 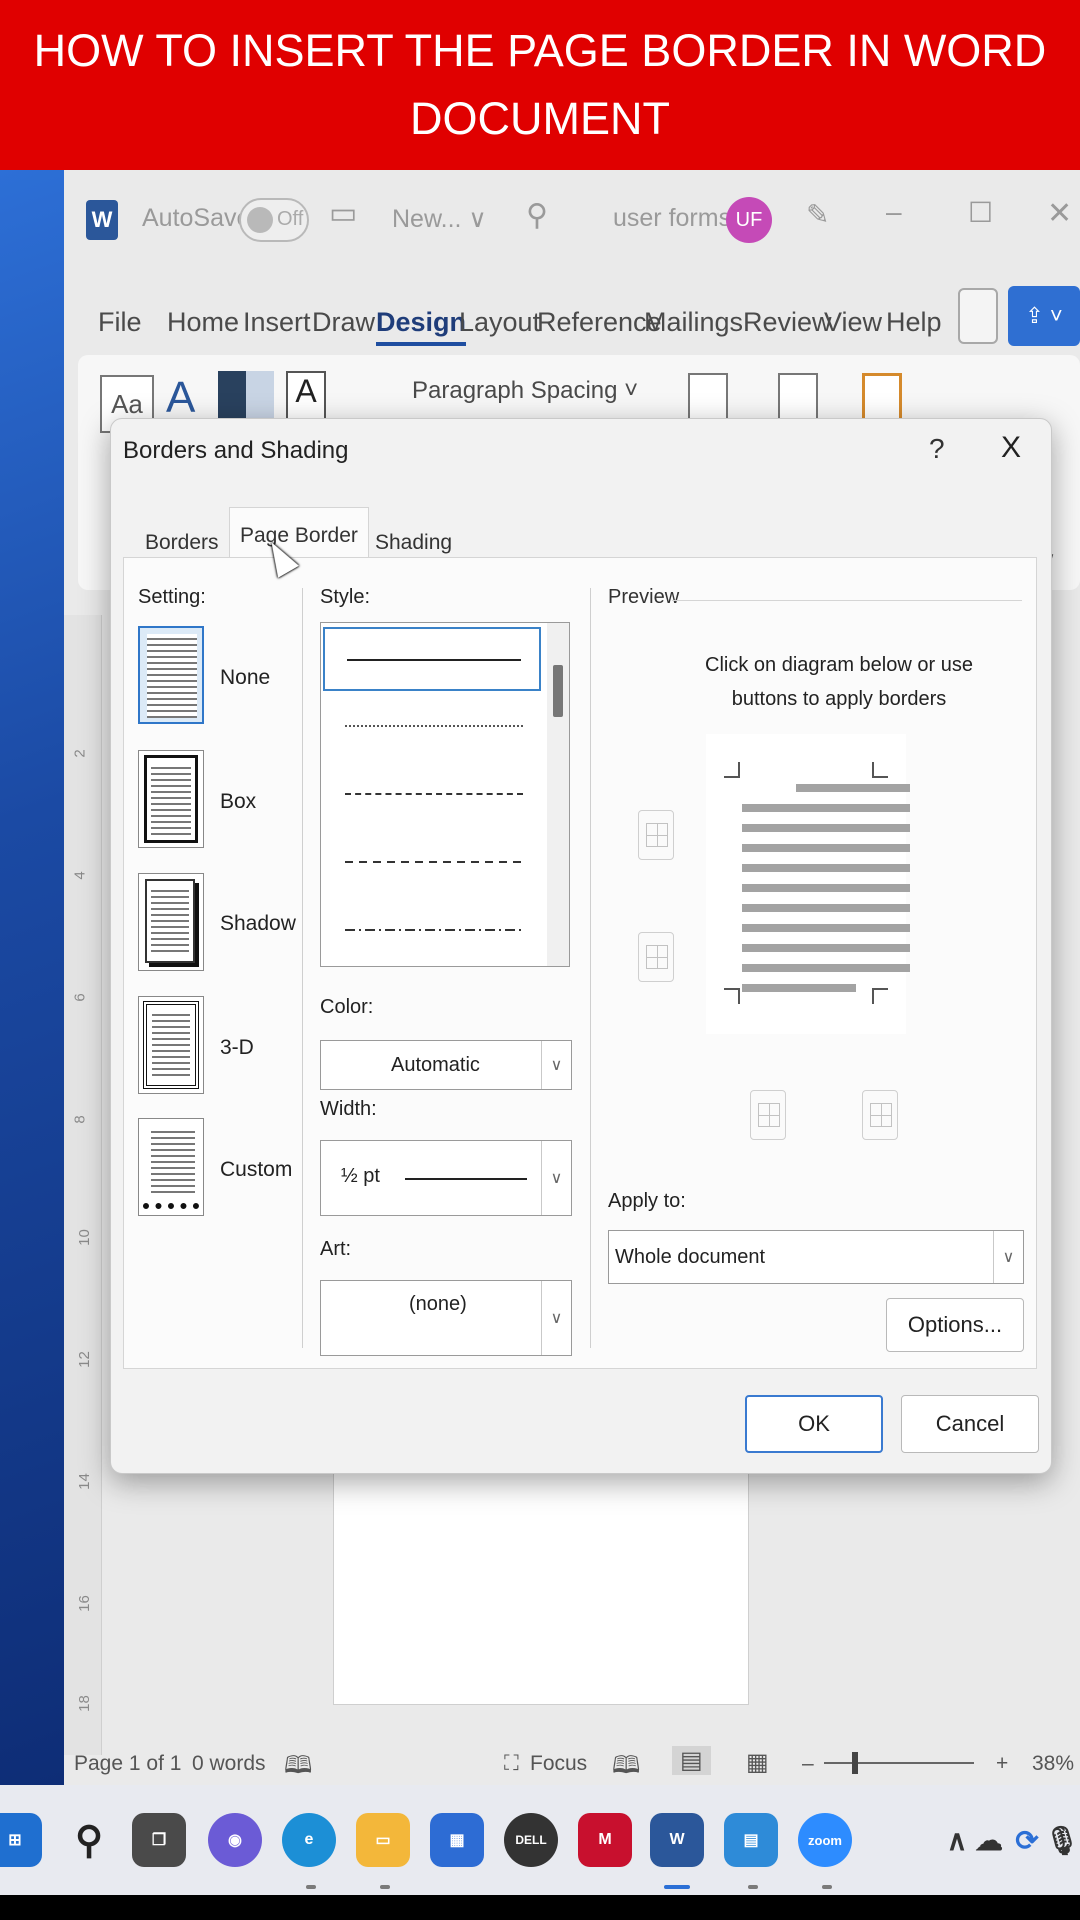 I want to click on tab-view: View, so click(x=853, y=322).